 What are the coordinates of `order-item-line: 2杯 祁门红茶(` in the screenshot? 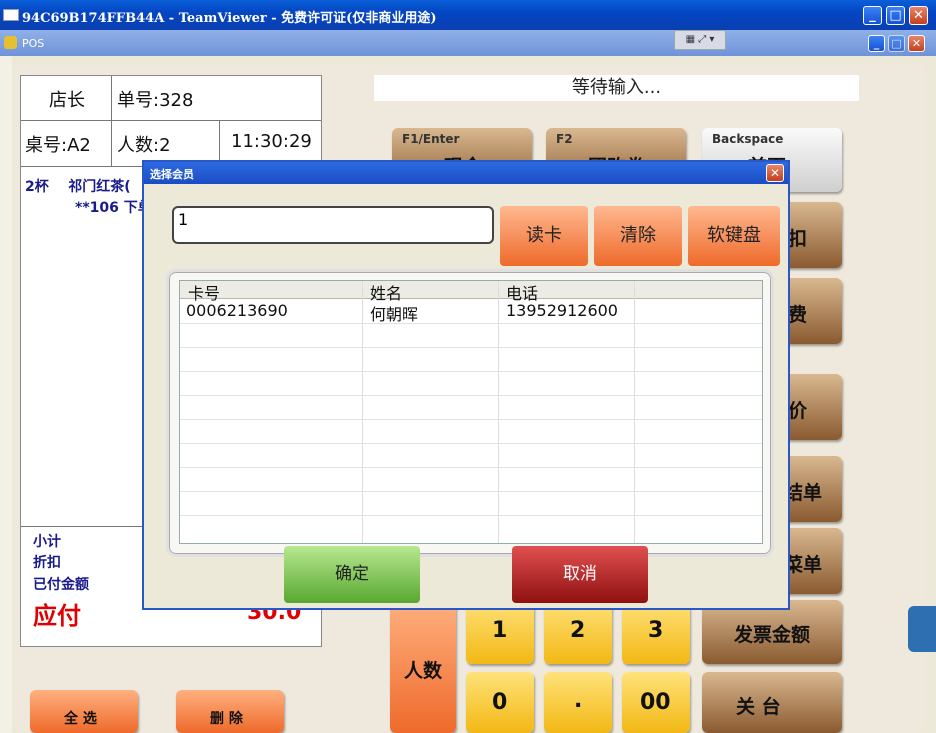 It's located at (78, 186).